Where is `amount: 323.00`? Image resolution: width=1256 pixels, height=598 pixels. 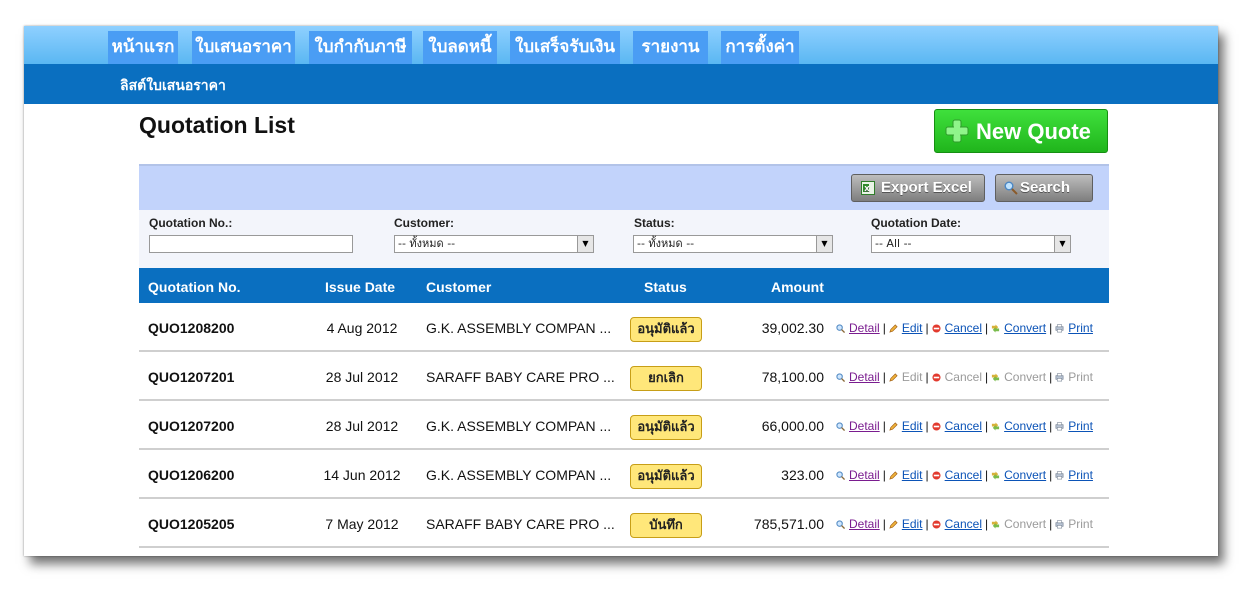
amount: 323.00 is located at coordinates (802, 475).